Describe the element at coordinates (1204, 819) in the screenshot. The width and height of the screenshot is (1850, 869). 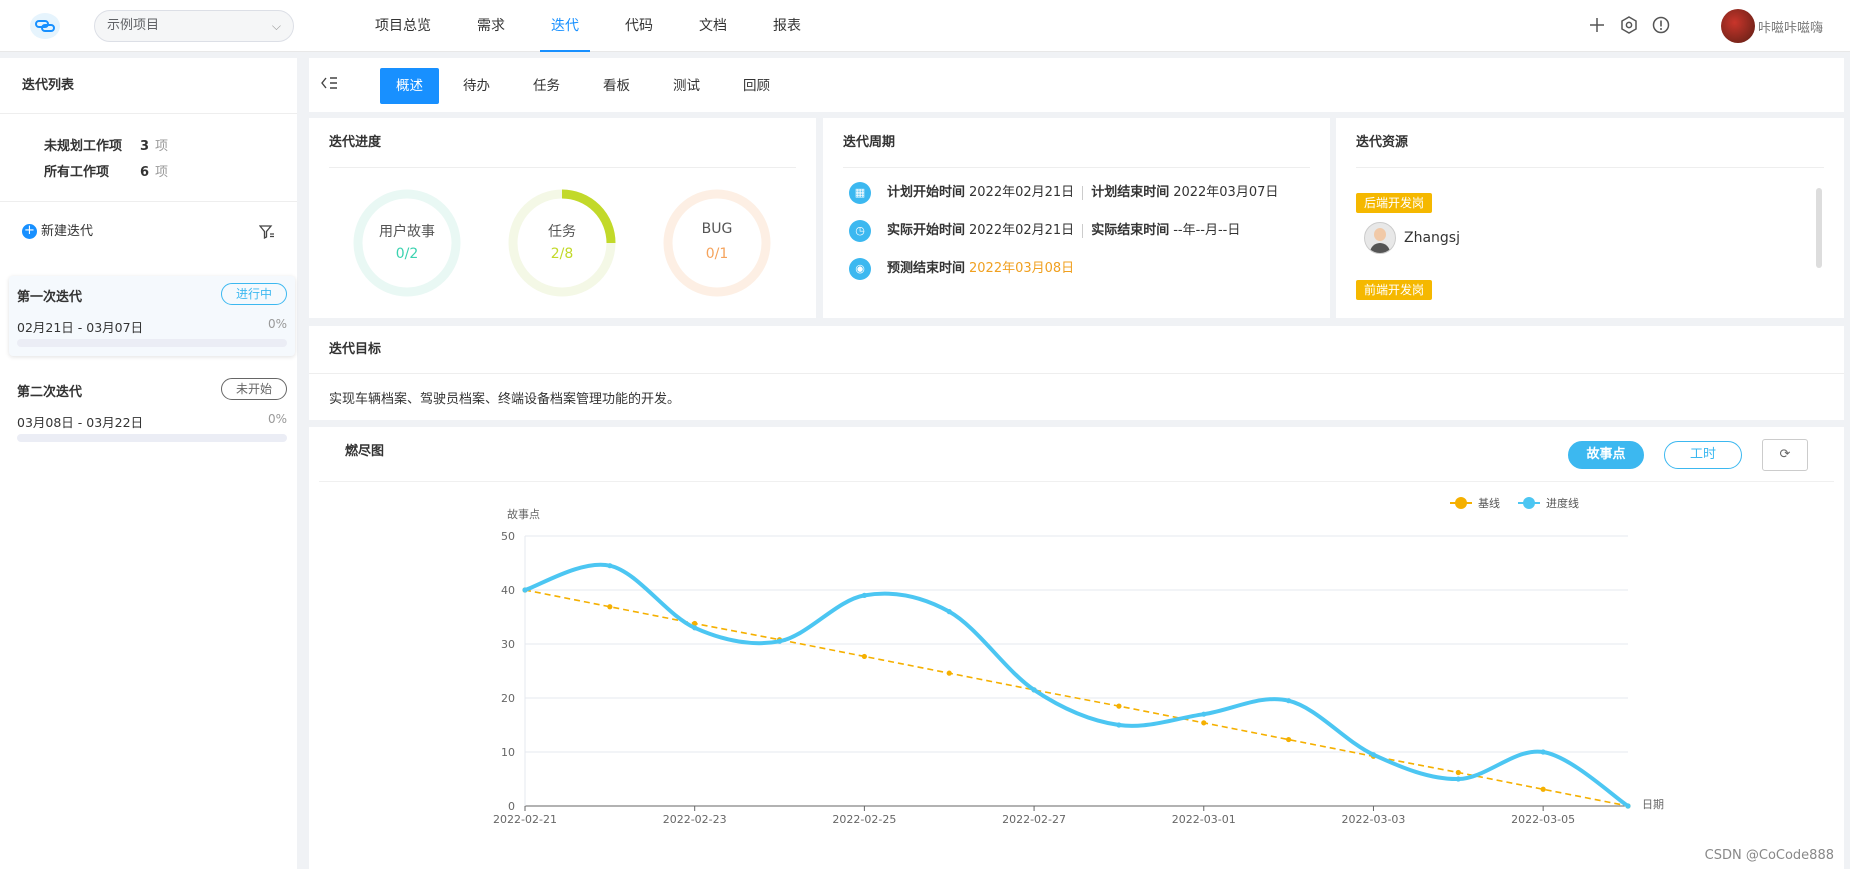
I see `x-tick-label: 2022-03-01` at that location.